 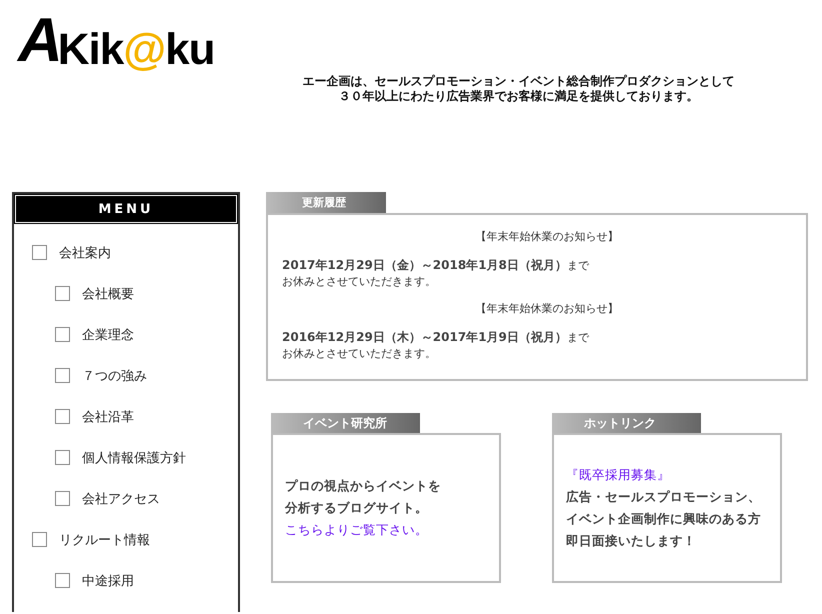 I want to click on menu-item: 会社概要, so click(x=108, y=293).